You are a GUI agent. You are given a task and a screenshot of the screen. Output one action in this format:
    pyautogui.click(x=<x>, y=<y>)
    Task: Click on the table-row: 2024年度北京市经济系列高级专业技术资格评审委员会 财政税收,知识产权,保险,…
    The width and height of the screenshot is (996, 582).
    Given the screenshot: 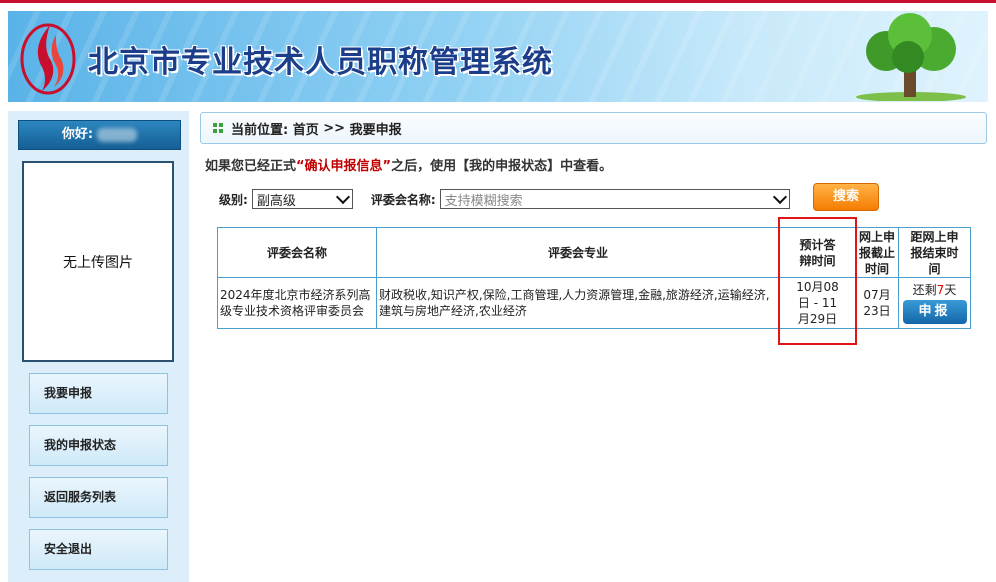 What is the action you would take?
    pyautogui.click(x=594, y=303)
    